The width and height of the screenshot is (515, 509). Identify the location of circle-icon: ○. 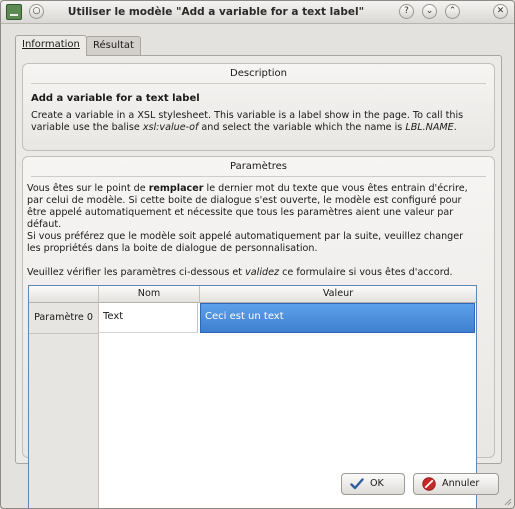
(36, 11).